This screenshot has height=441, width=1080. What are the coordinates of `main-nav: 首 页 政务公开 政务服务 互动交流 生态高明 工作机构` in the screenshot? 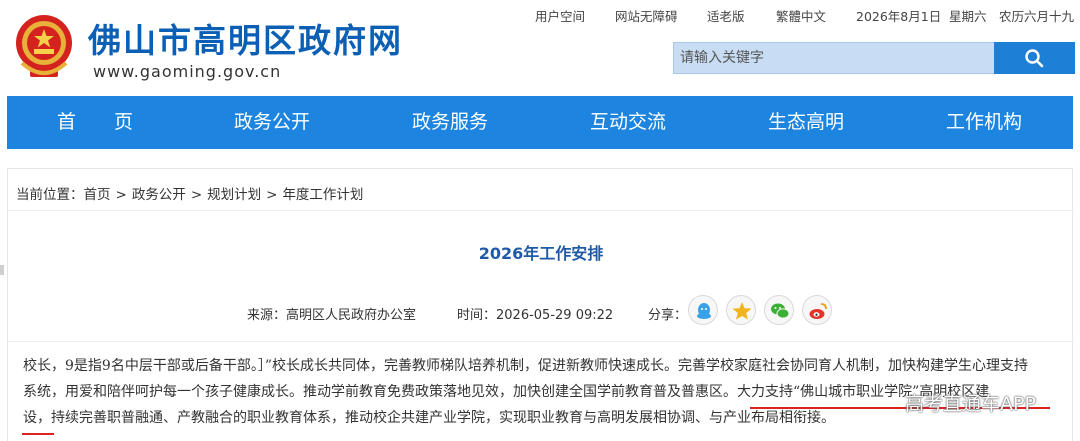 It's located at (540, 122).